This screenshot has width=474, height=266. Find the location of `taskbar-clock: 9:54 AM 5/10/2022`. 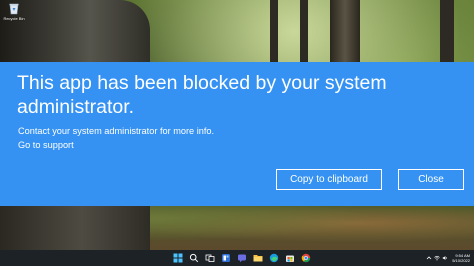

taskbar-clock: 9:54 AM 5/10/2022 is located at coordinates (461, 258).